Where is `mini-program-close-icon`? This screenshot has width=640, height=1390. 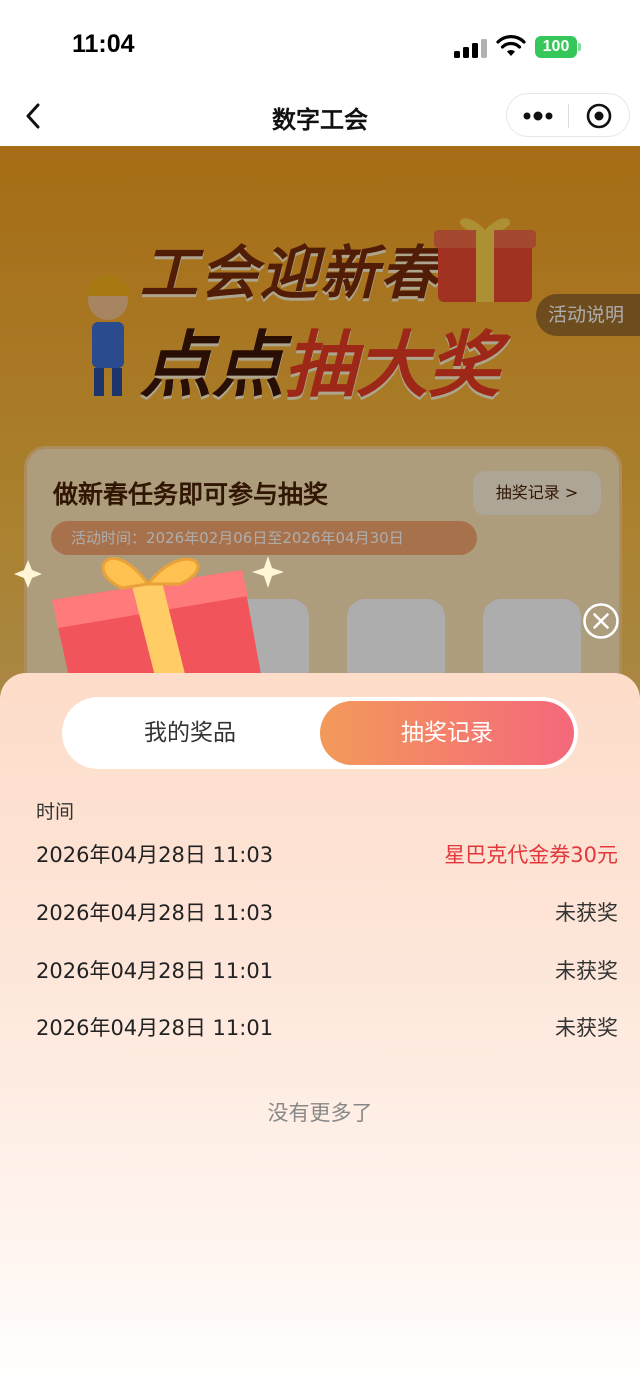
mini-program-close-icon is located at coordinates (599, 116).